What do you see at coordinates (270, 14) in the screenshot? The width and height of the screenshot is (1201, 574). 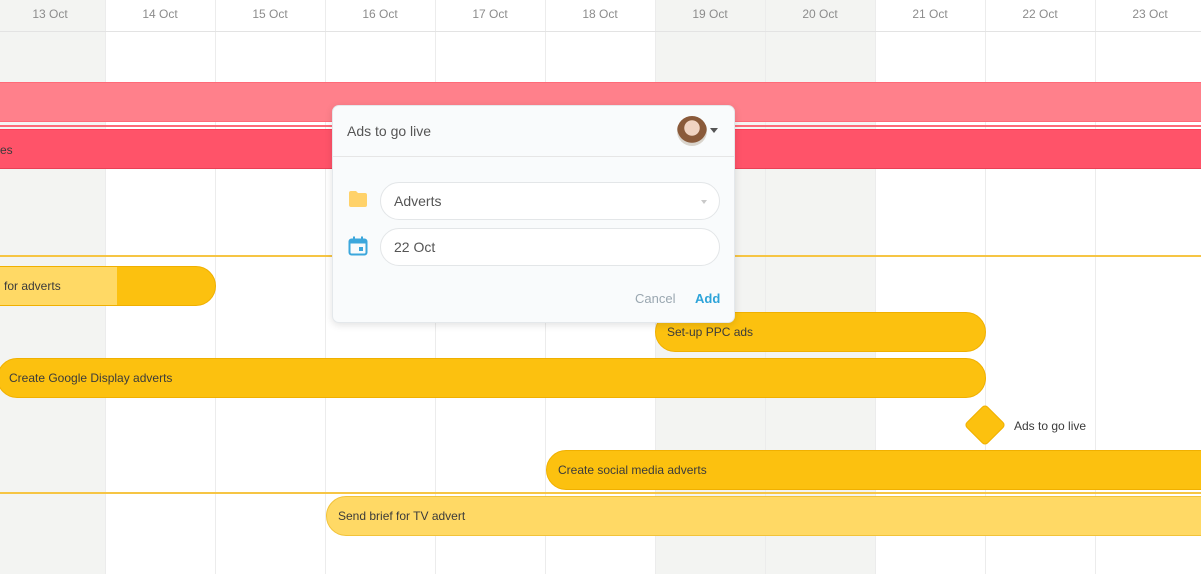 I see `date-label: 15 Oct` at bounding box center [270, 14].